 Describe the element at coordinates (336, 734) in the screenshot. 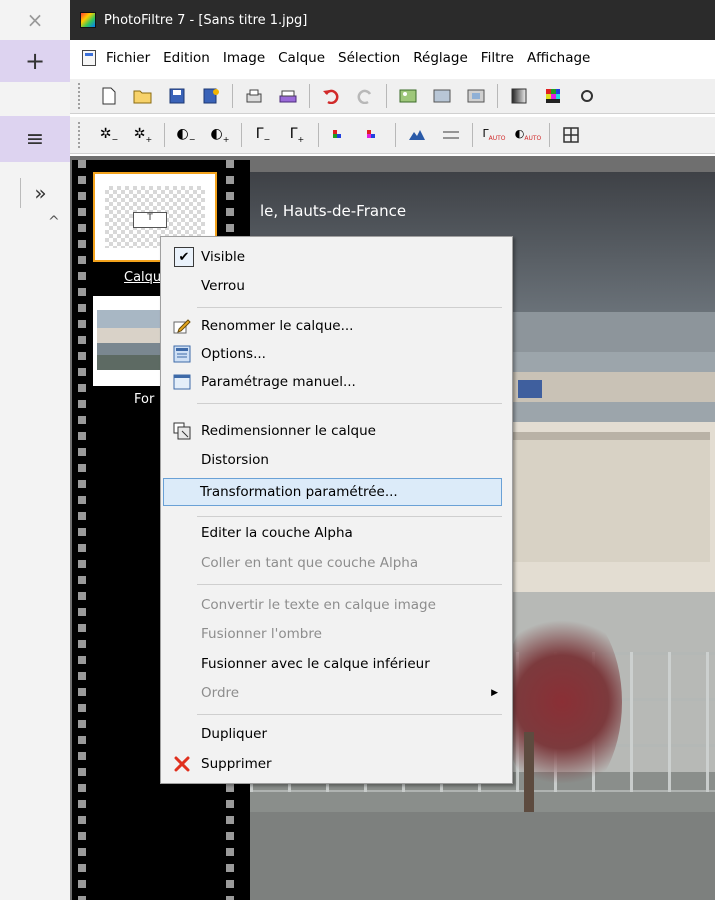

I see `menu-item-dupliquer: Dupliquer` at that location.